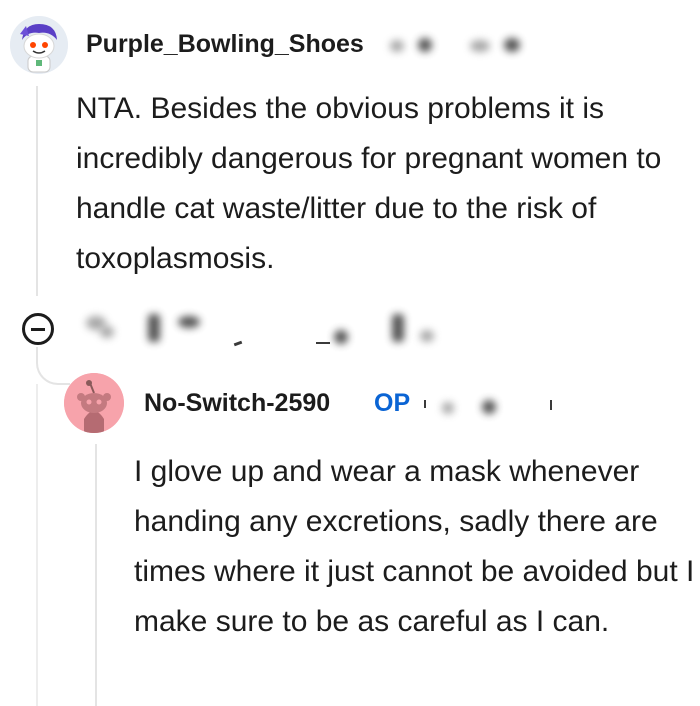 This screenshot has width=700, height=706. What do you see at coordinates (237, 403) in the screenshot?
I see `comment-author: No-Switch-2590` at bounding box center [237, 403].